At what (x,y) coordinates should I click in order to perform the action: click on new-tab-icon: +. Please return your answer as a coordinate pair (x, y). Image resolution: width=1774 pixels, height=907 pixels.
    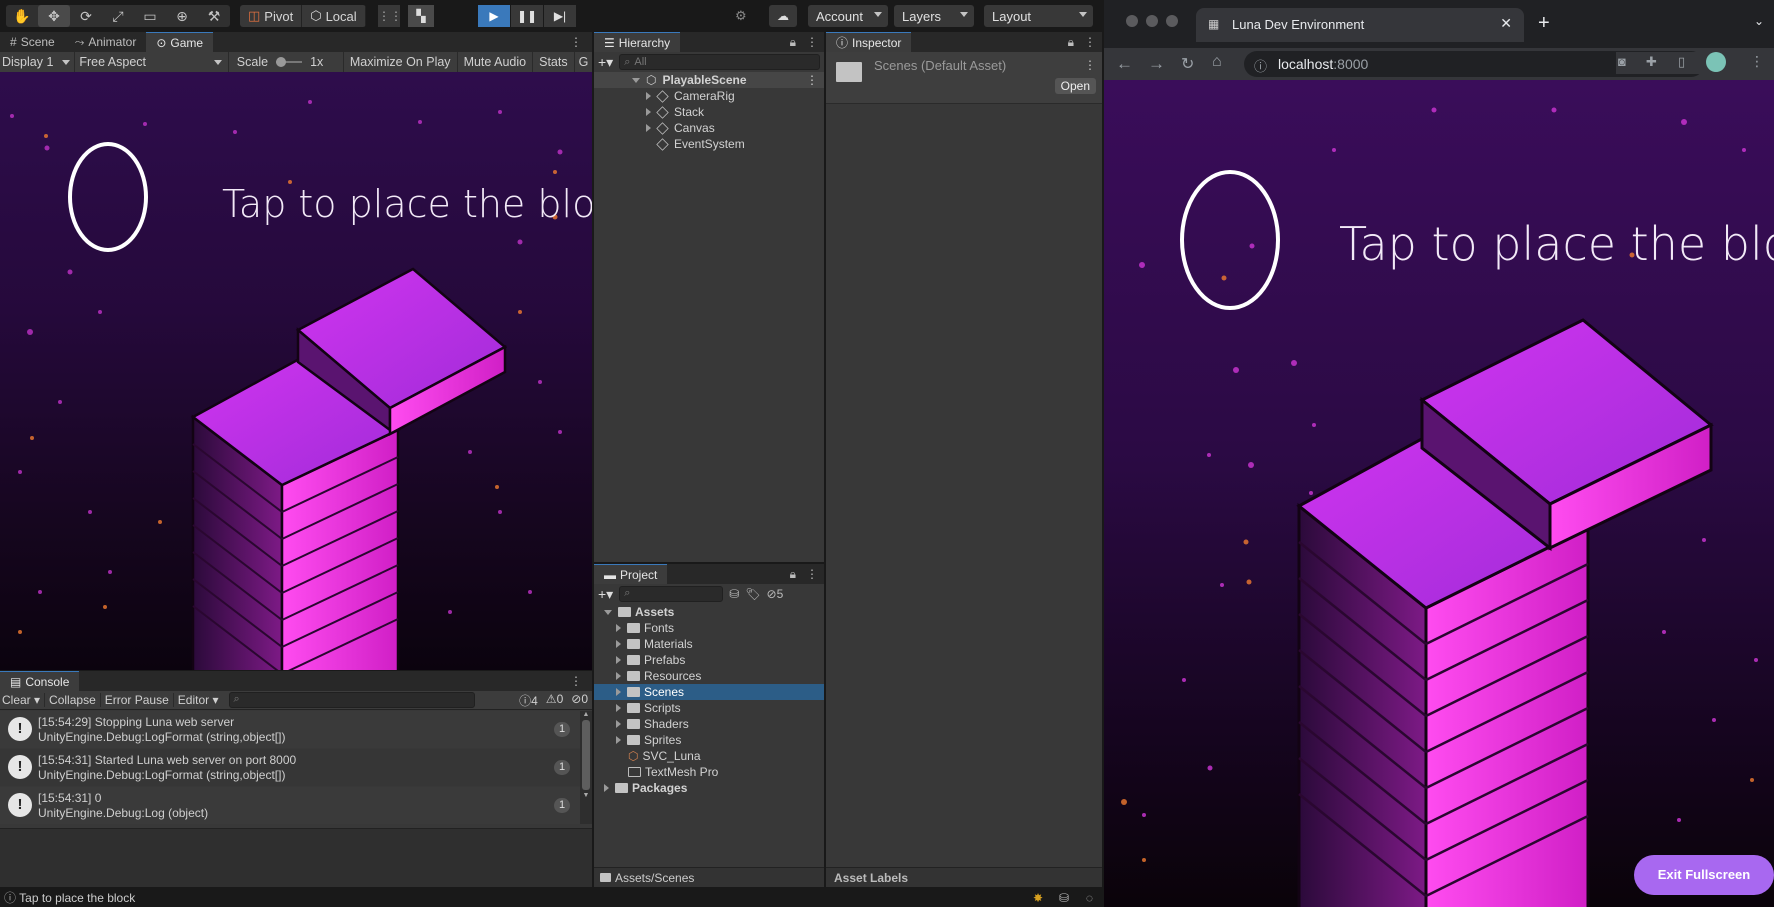
    Looking at the image, I should click on (1544, 23).